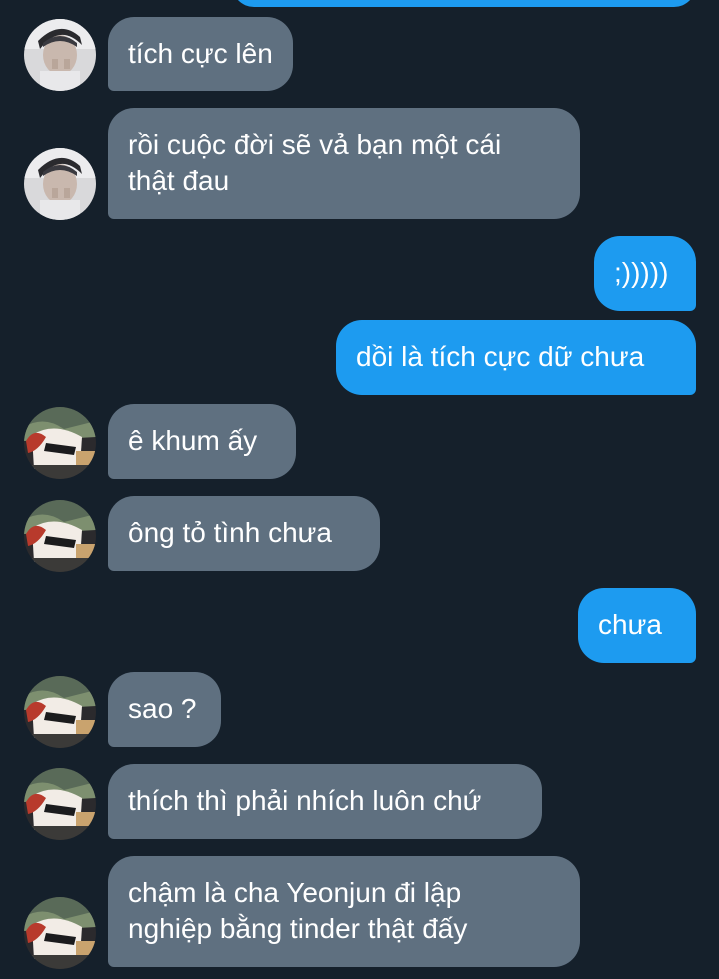 The width and height of the screenshot is (719, 979). I want to click on outgoing-message-bubble: dồi là tích cực dữ chưa, so click(516, 357).